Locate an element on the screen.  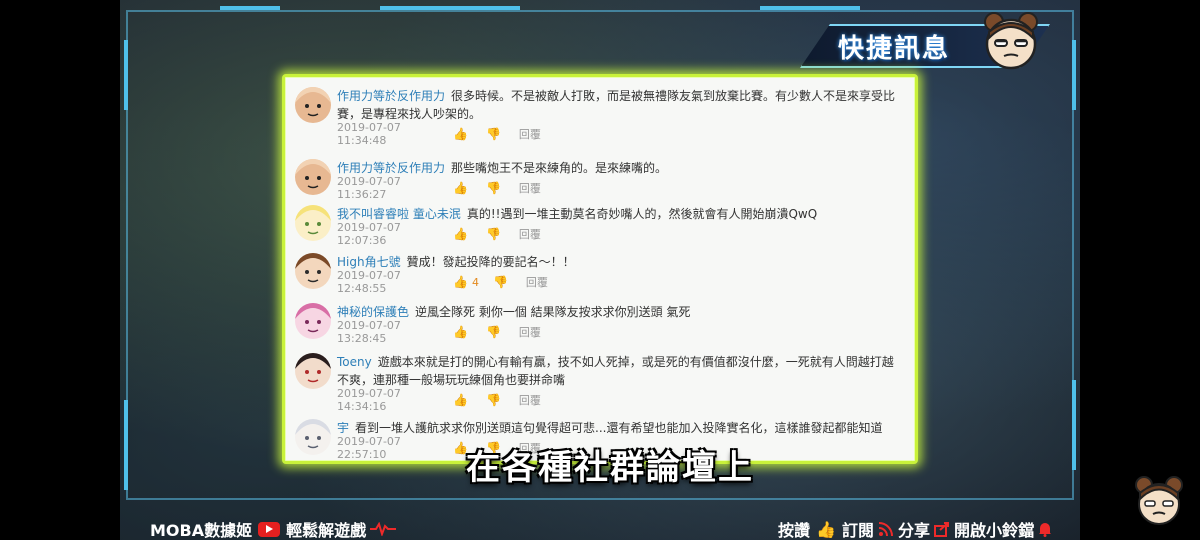
comment-username: Toeny is located at coordinates (354, 362).